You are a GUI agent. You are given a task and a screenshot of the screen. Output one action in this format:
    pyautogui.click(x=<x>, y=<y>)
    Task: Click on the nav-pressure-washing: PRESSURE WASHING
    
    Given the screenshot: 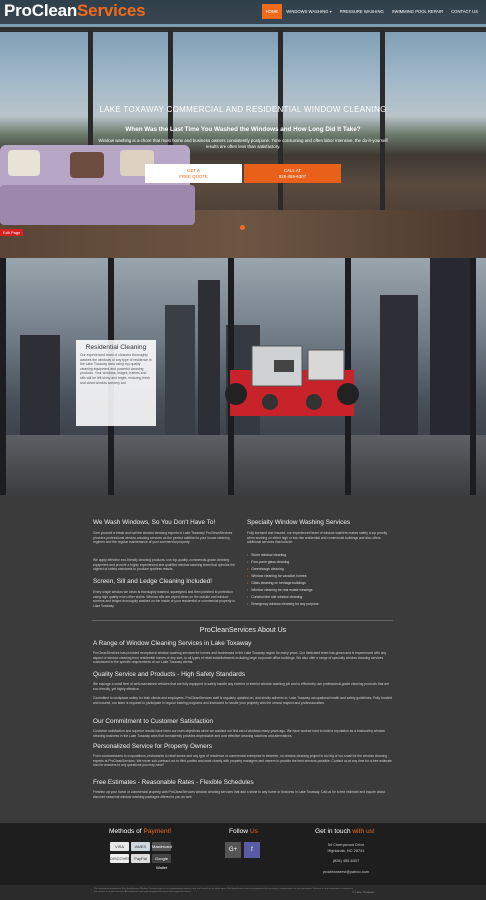 What is the action you would take?
    pyautogui.click(x=362, y=11)
    